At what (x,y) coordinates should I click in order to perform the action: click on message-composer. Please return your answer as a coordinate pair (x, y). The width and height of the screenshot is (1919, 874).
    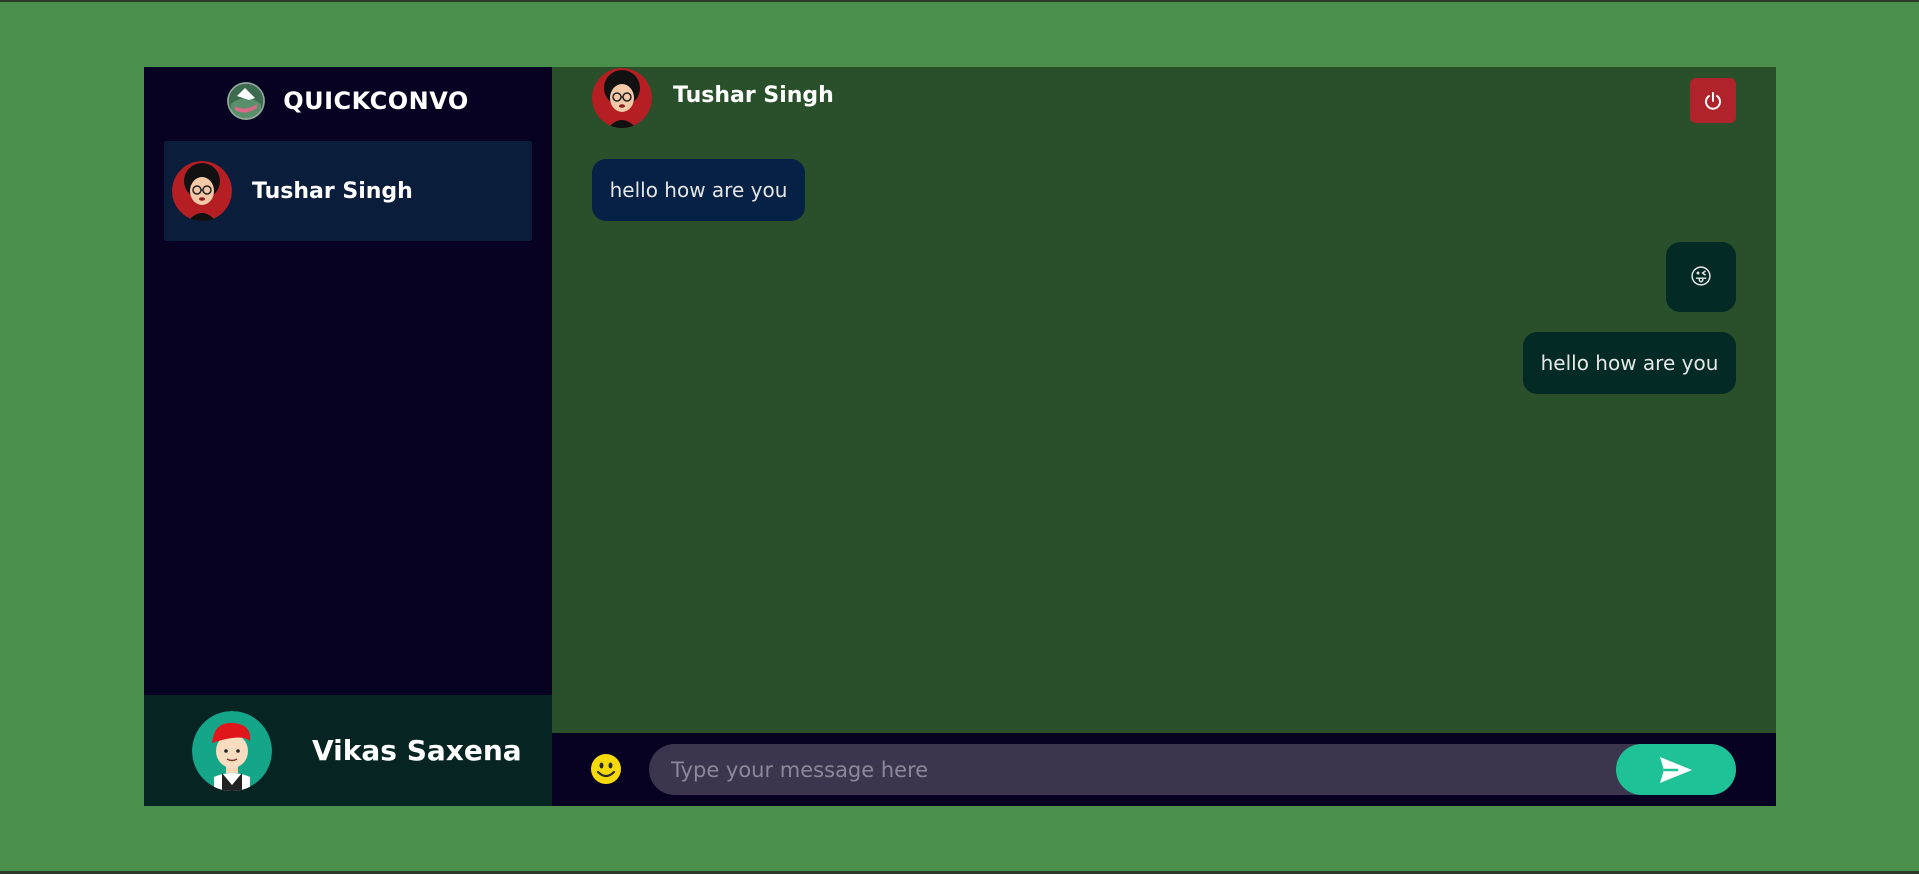
    Looking at the image, I should click on (1164, 769).